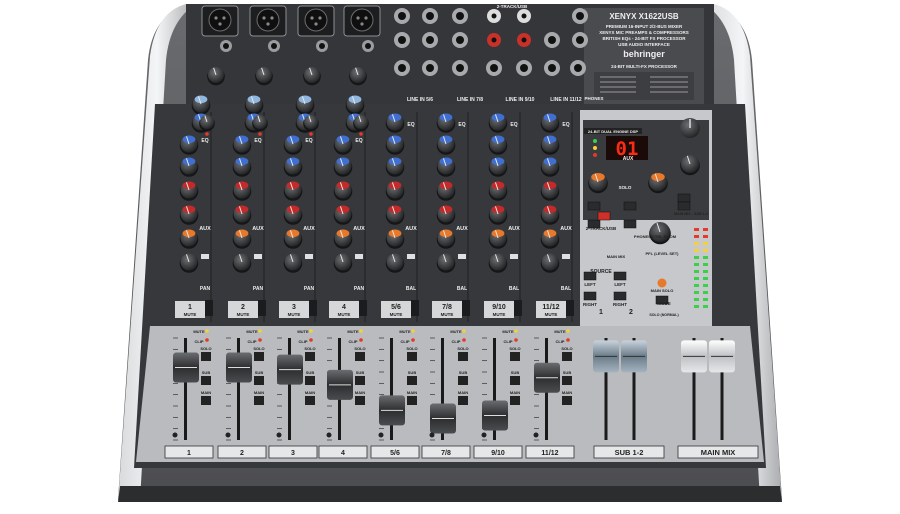 The image size is (900, 514). What do you see at coordinates (257, 141) in the screenshot?
I see `eq-label: EQ` at bounding box center [257, 141].